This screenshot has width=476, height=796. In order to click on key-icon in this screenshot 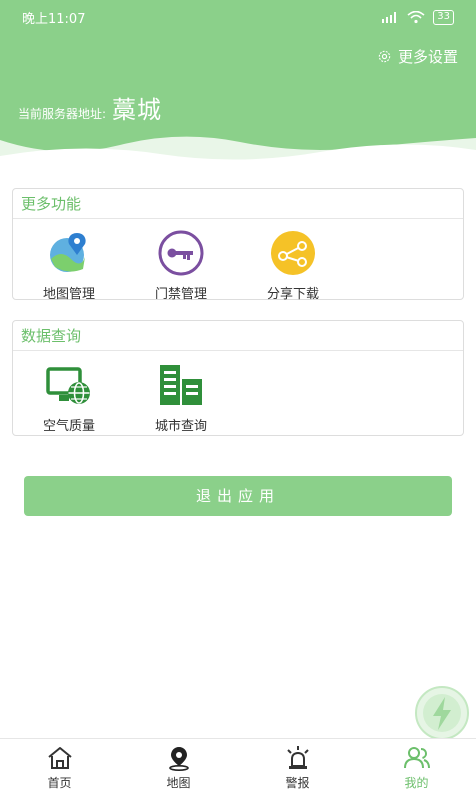, I will do `click(181, 253)`.